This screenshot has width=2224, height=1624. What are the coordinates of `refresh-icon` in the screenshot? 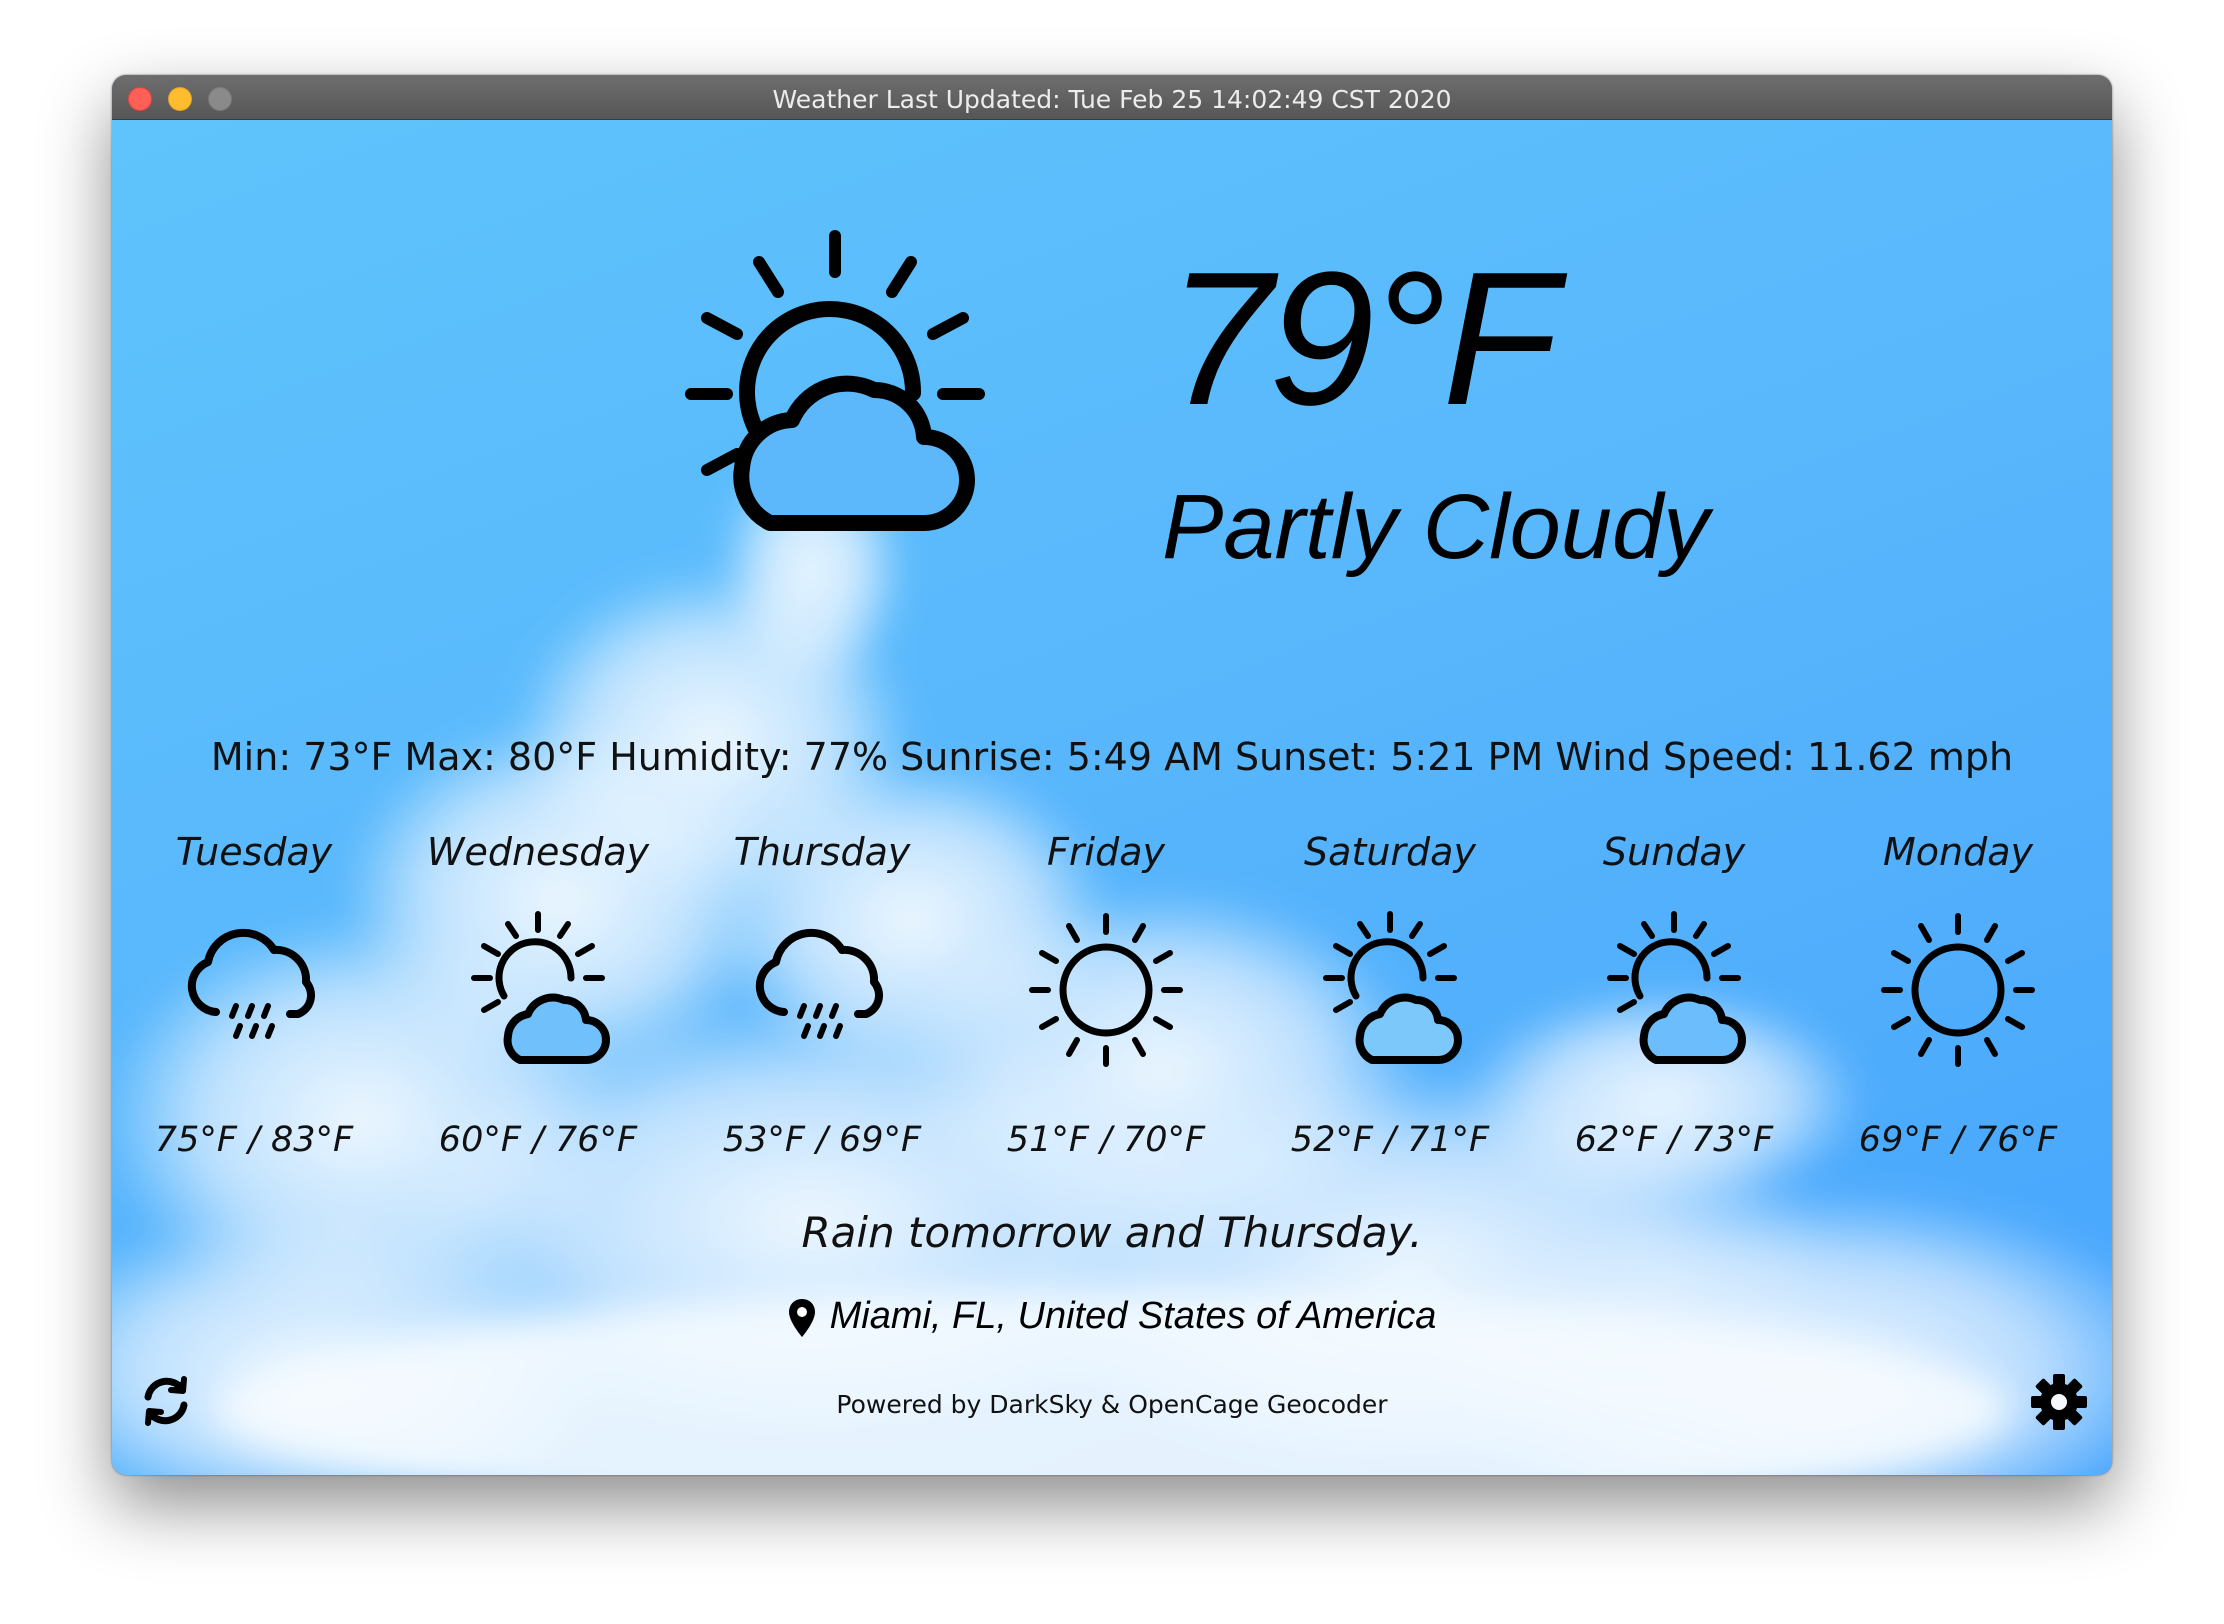 It's located at (166, 1401).